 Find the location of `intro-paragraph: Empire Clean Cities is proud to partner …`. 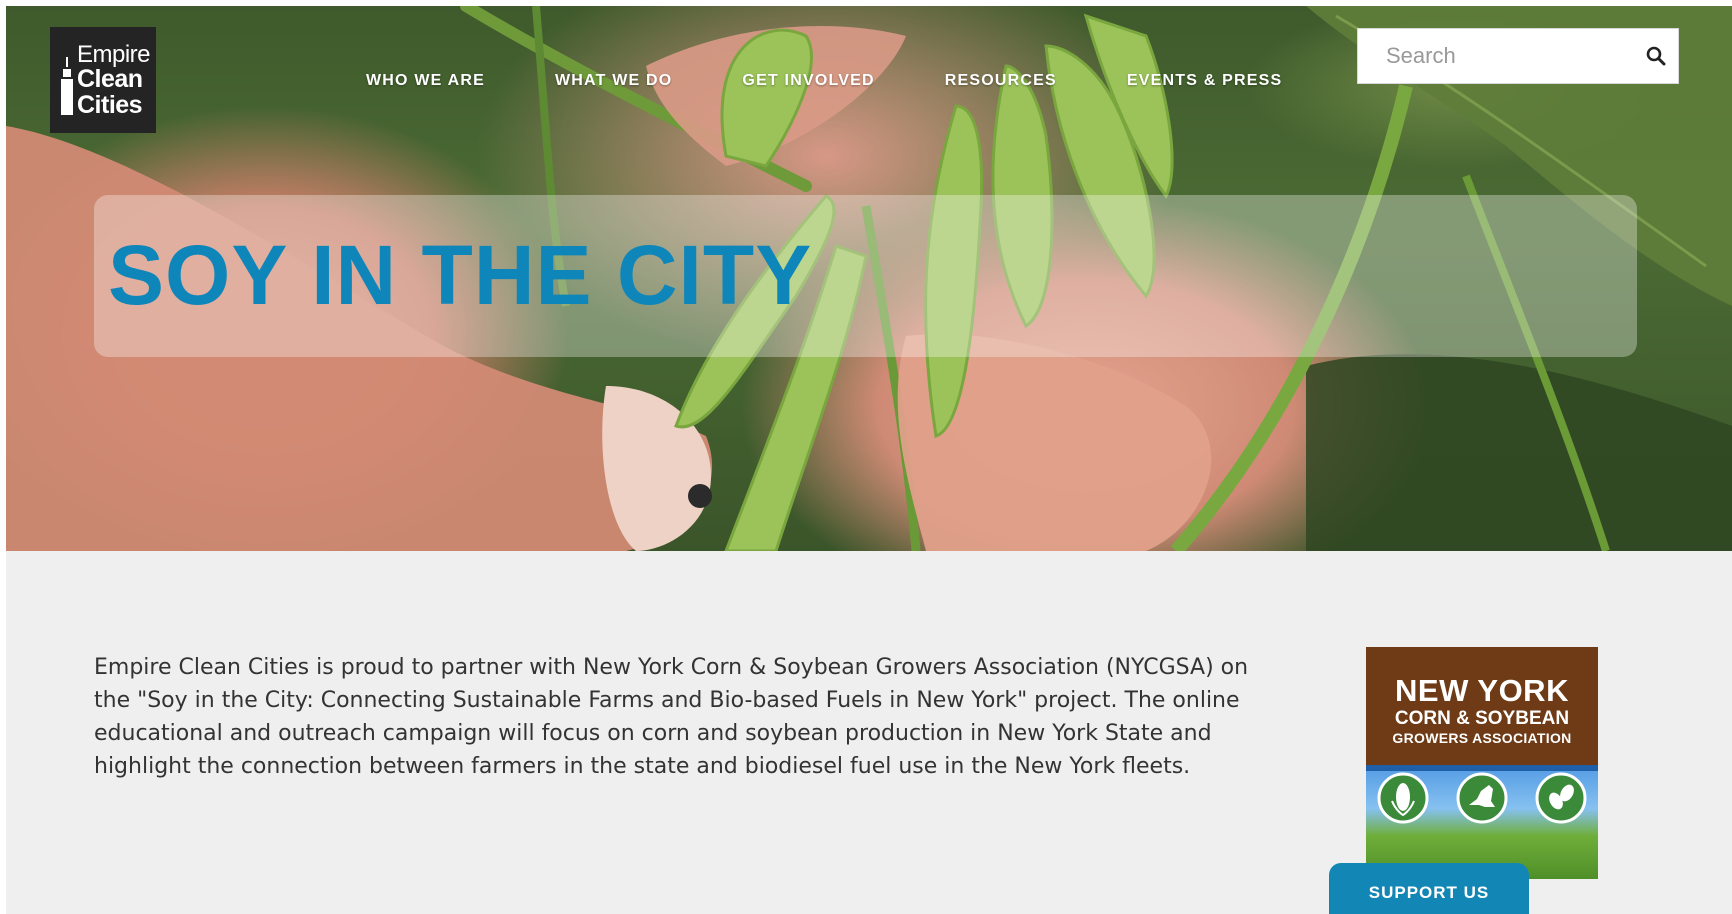

intro-paragraph: Empire Clean Cities is proud to partner … is located at coordinates (671, 717).